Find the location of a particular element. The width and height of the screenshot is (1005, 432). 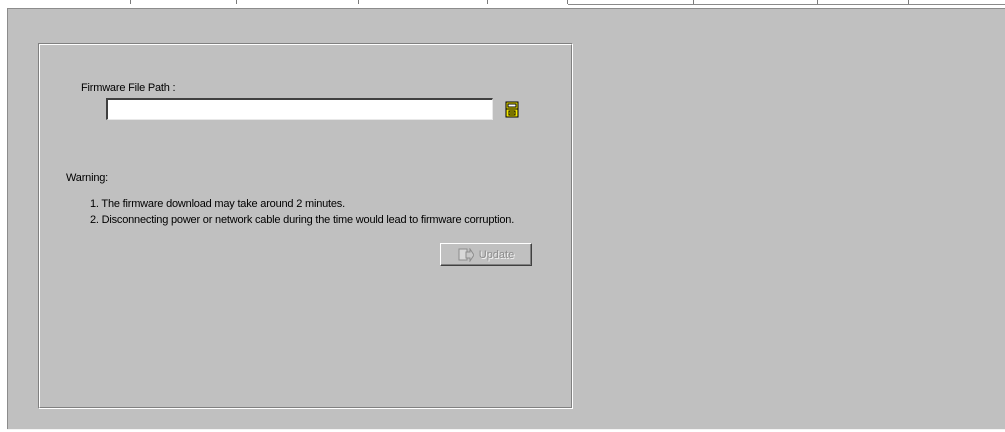

update-arrow-icon is located at coordinates (466, 254).